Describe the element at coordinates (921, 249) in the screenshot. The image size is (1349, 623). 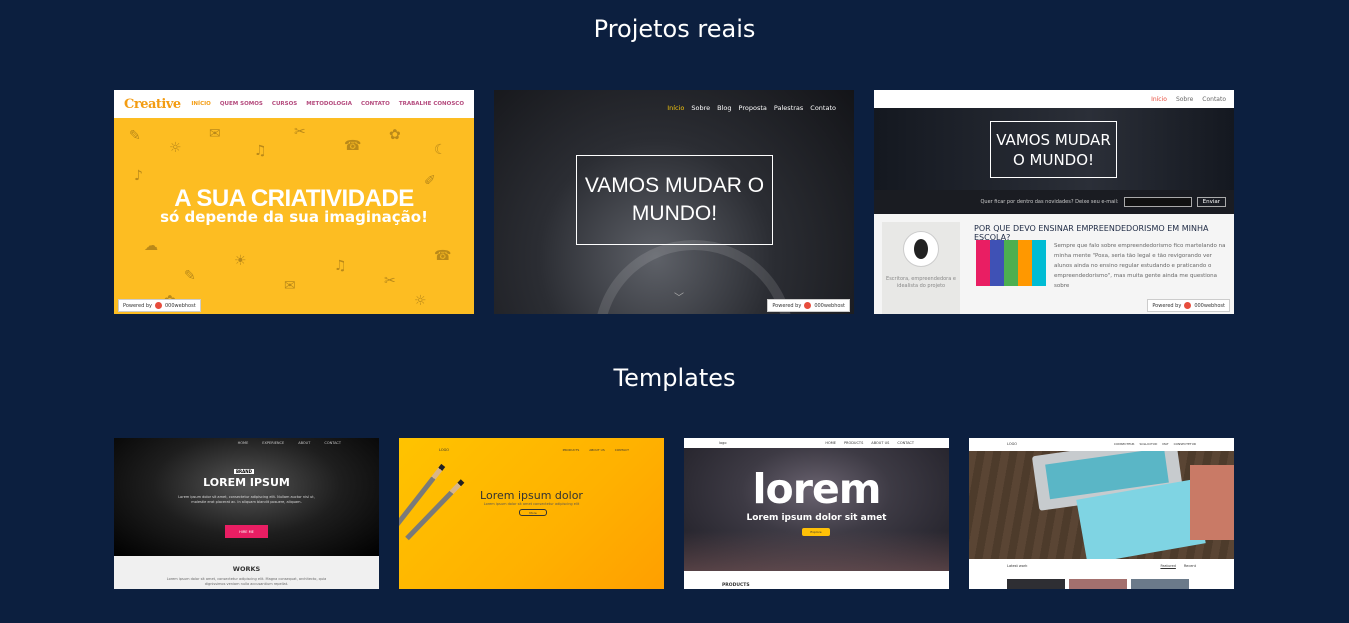
I see `avatar` at that location.